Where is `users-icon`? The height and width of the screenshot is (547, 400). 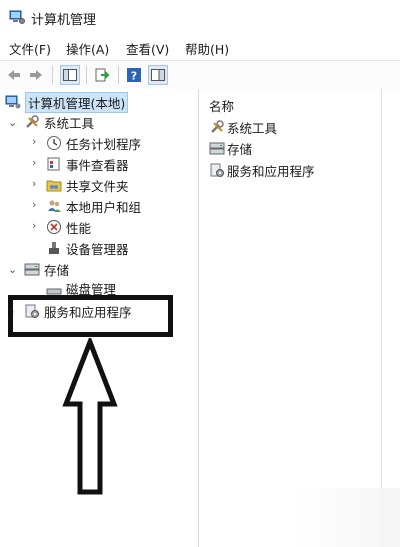
users-icon is located at coordinates (54, 206).